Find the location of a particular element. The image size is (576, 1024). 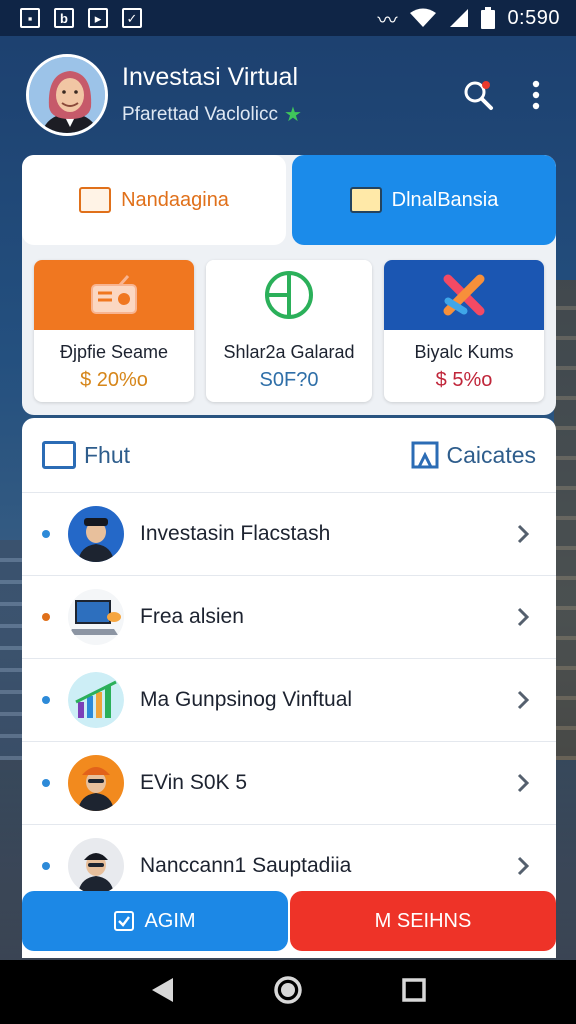

list-item: Investasin Flacstash is located at coordinates (289, 533).